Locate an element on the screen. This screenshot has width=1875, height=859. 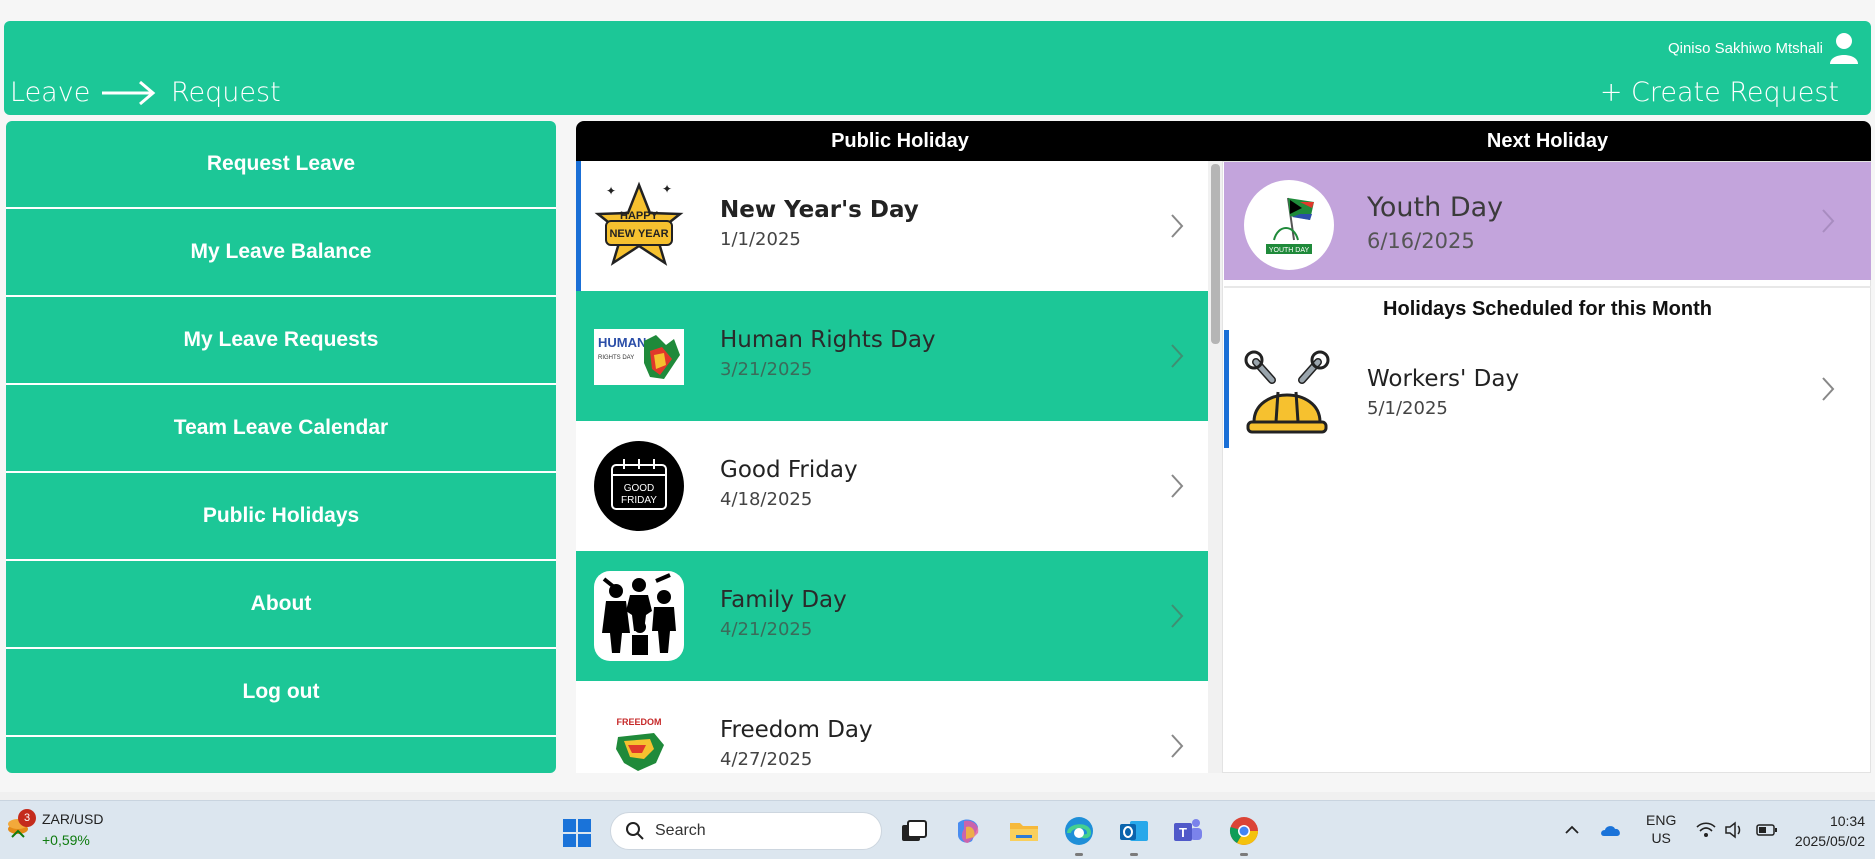
good-friday-badge-line2: FRIDAY is located at coordinates (639, 500).